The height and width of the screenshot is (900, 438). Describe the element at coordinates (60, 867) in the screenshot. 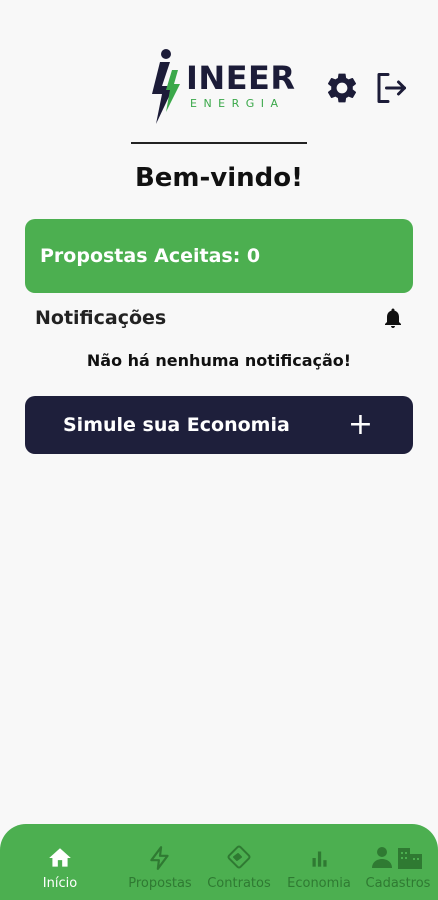

I see `nav-item-inicio: Início` at that location.